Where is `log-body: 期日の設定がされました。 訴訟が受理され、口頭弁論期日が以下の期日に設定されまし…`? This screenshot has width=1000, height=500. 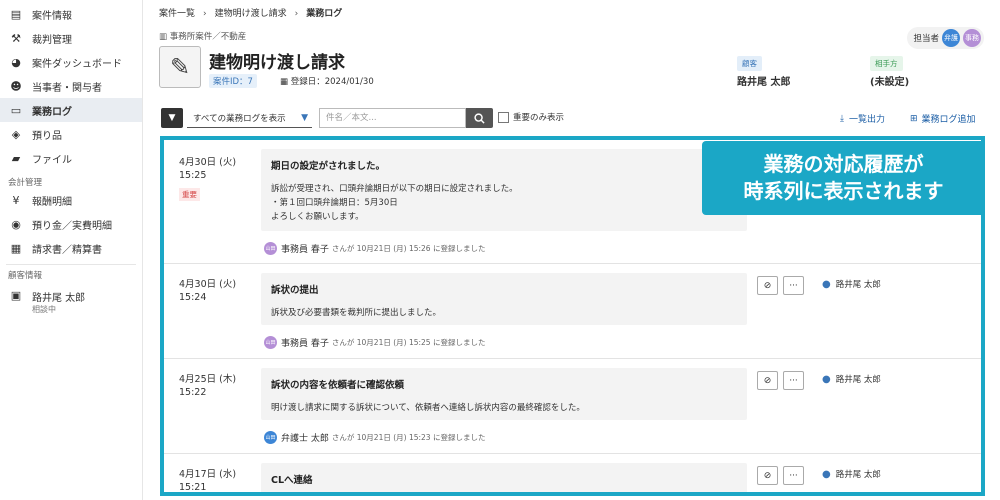 log-body: 期日の設定がされました。 訴訟が受理され、口頭弁論期日が以下の期日に設定されまし… is located at coordinates (504, 190).